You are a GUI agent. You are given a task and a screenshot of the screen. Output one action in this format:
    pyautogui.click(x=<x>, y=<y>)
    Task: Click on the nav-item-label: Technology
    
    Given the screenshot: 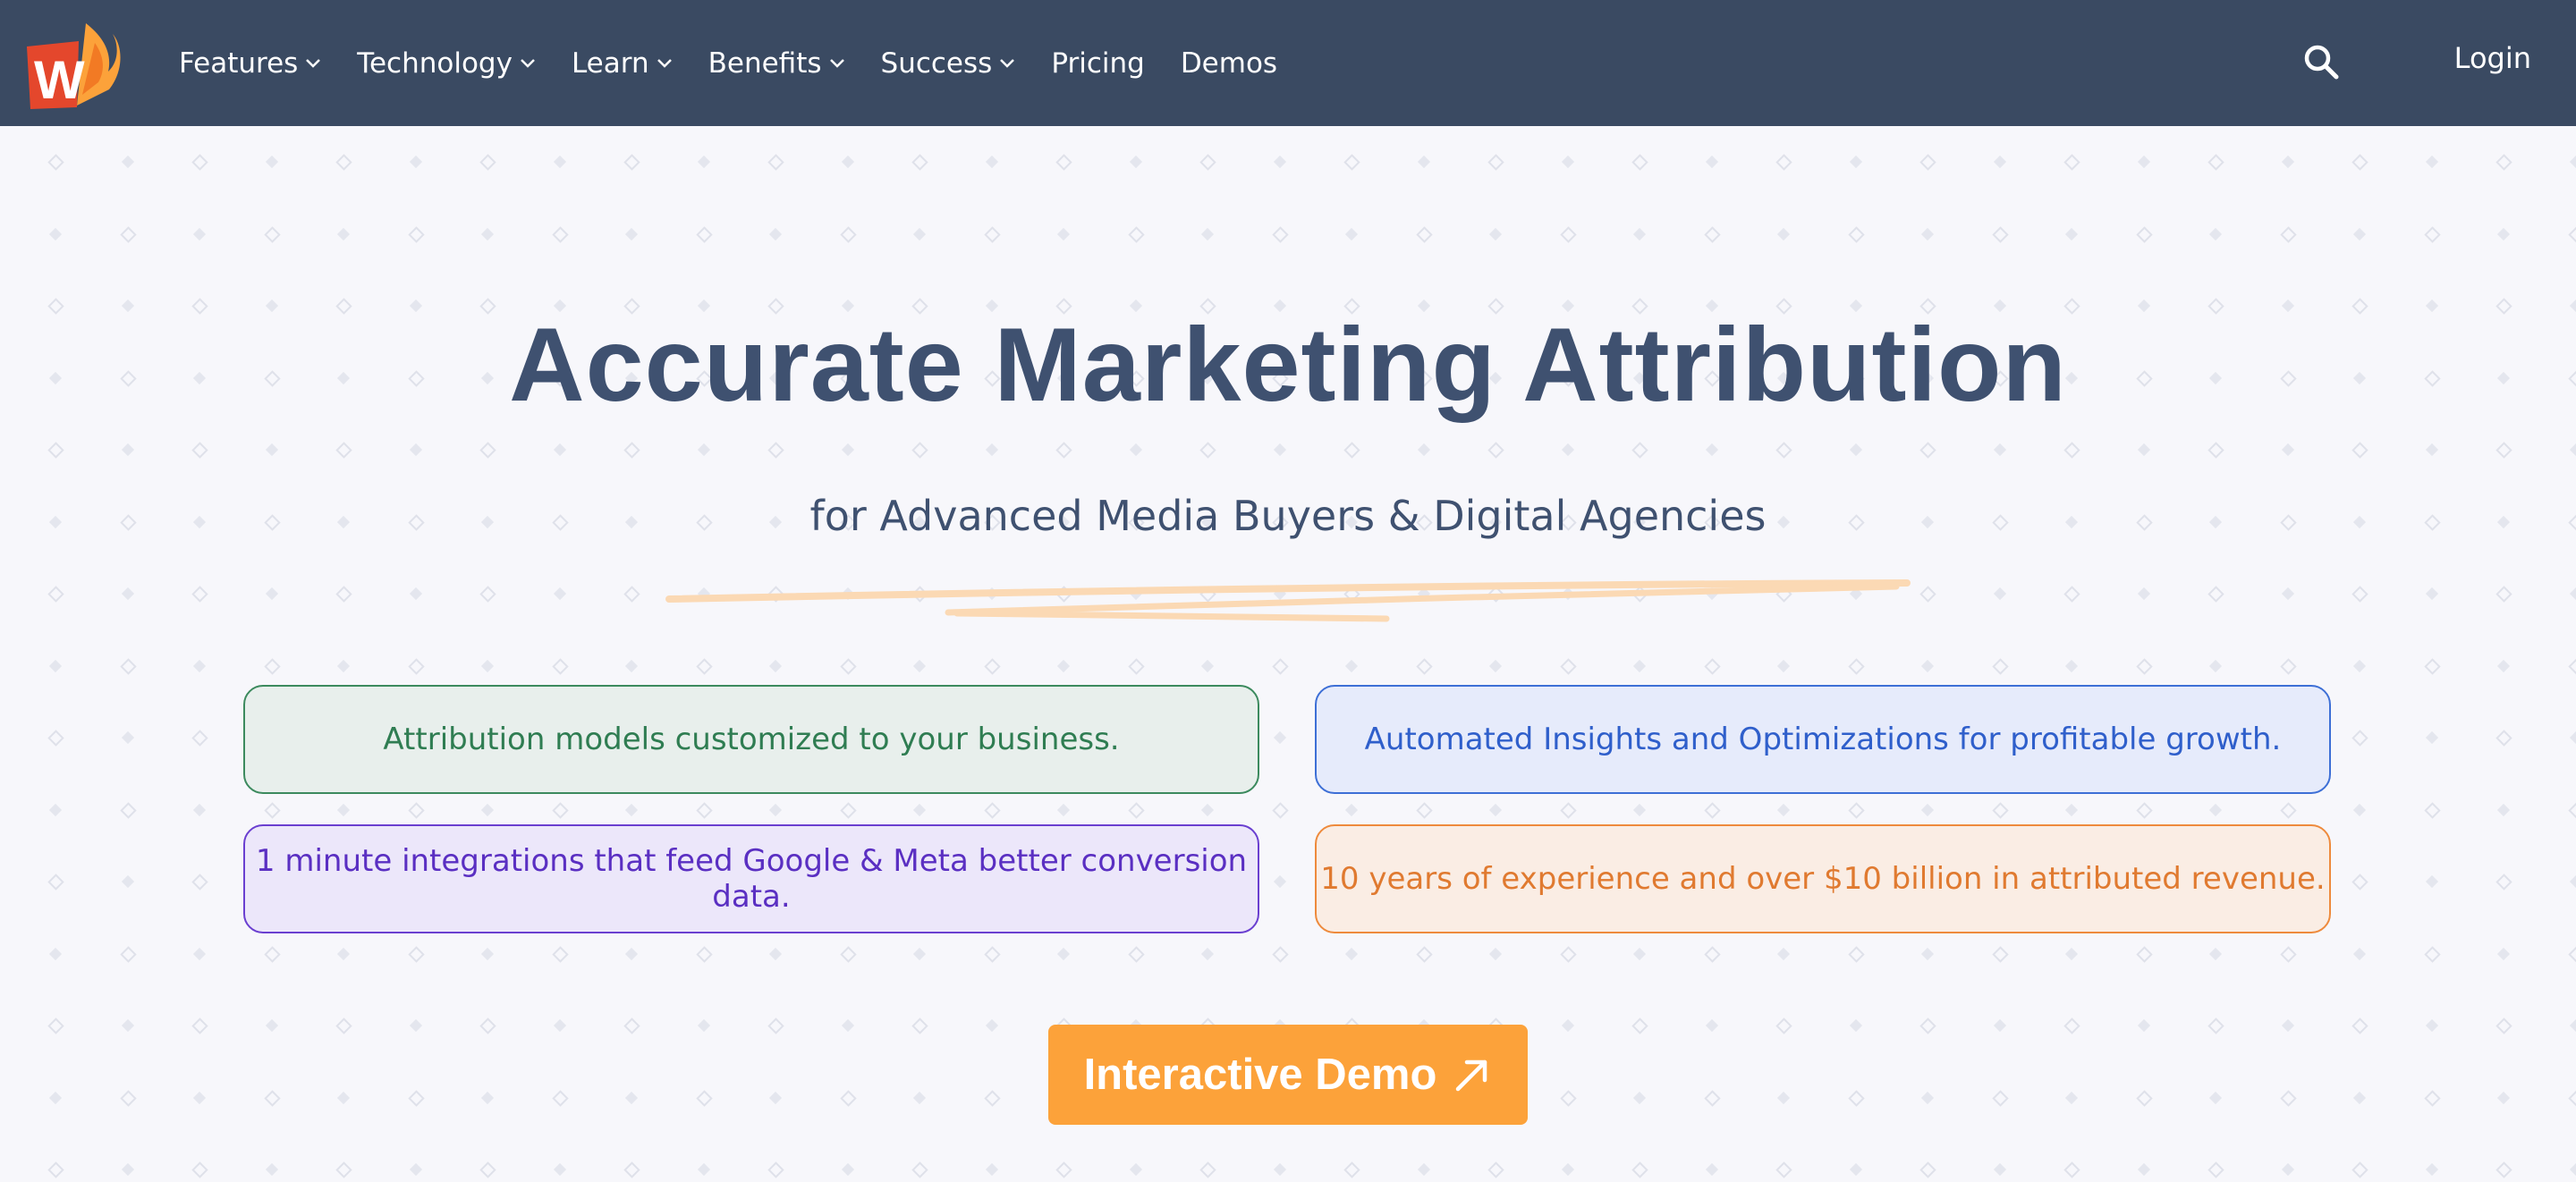 What is the action you would take?
    pyautogui.click(x=435, y=63)
    